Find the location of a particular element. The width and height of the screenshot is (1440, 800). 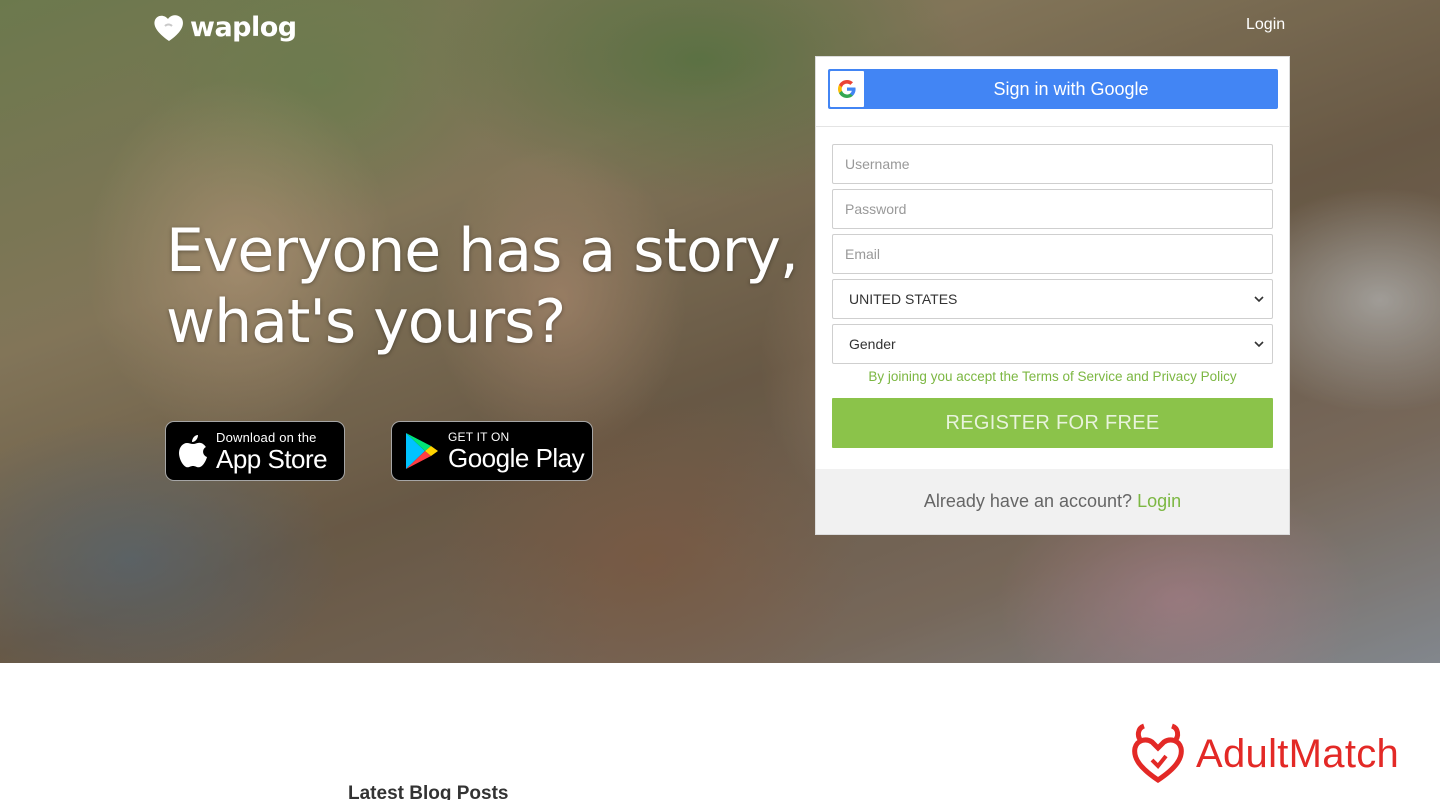

google-signin-button: Sign in with Google is located at coordinates (1053, 89).